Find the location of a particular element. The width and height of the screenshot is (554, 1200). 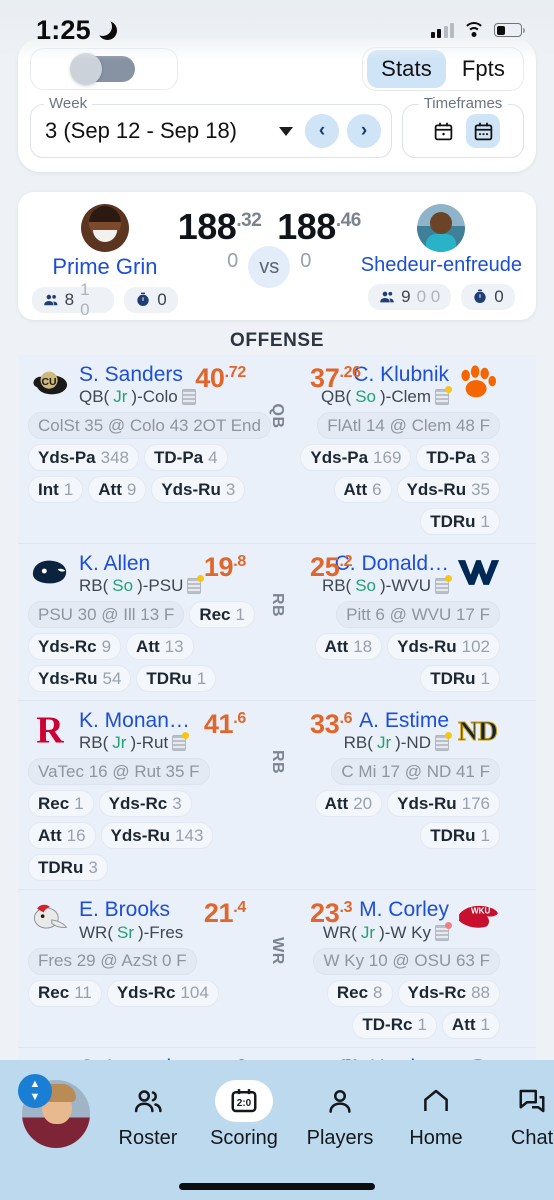

away-team-name: Shedeur-enfreude is located at coordinates (441, 265).